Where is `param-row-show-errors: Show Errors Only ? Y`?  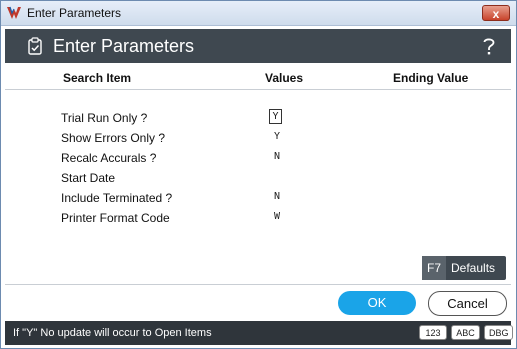 param-row-show-errors: Show Errors Only ? Y is located at coordinates (261, 138).